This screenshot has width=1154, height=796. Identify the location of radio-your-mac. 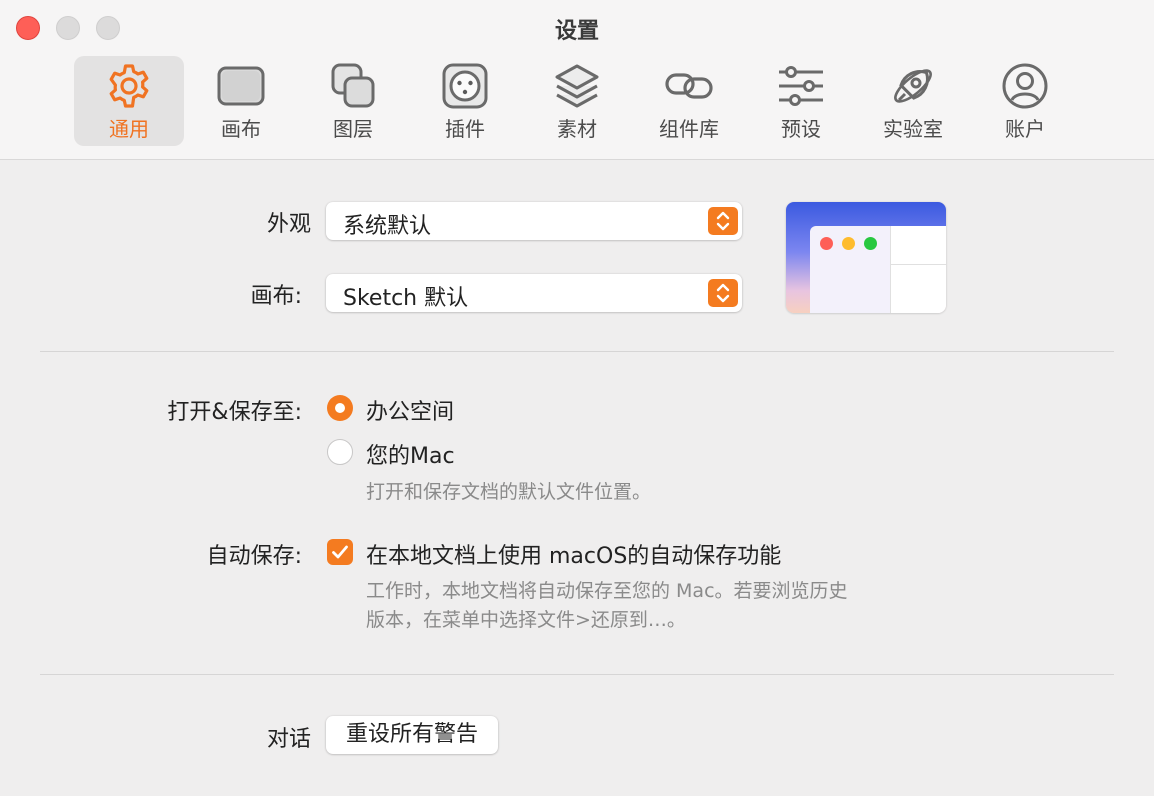
(340, 452).